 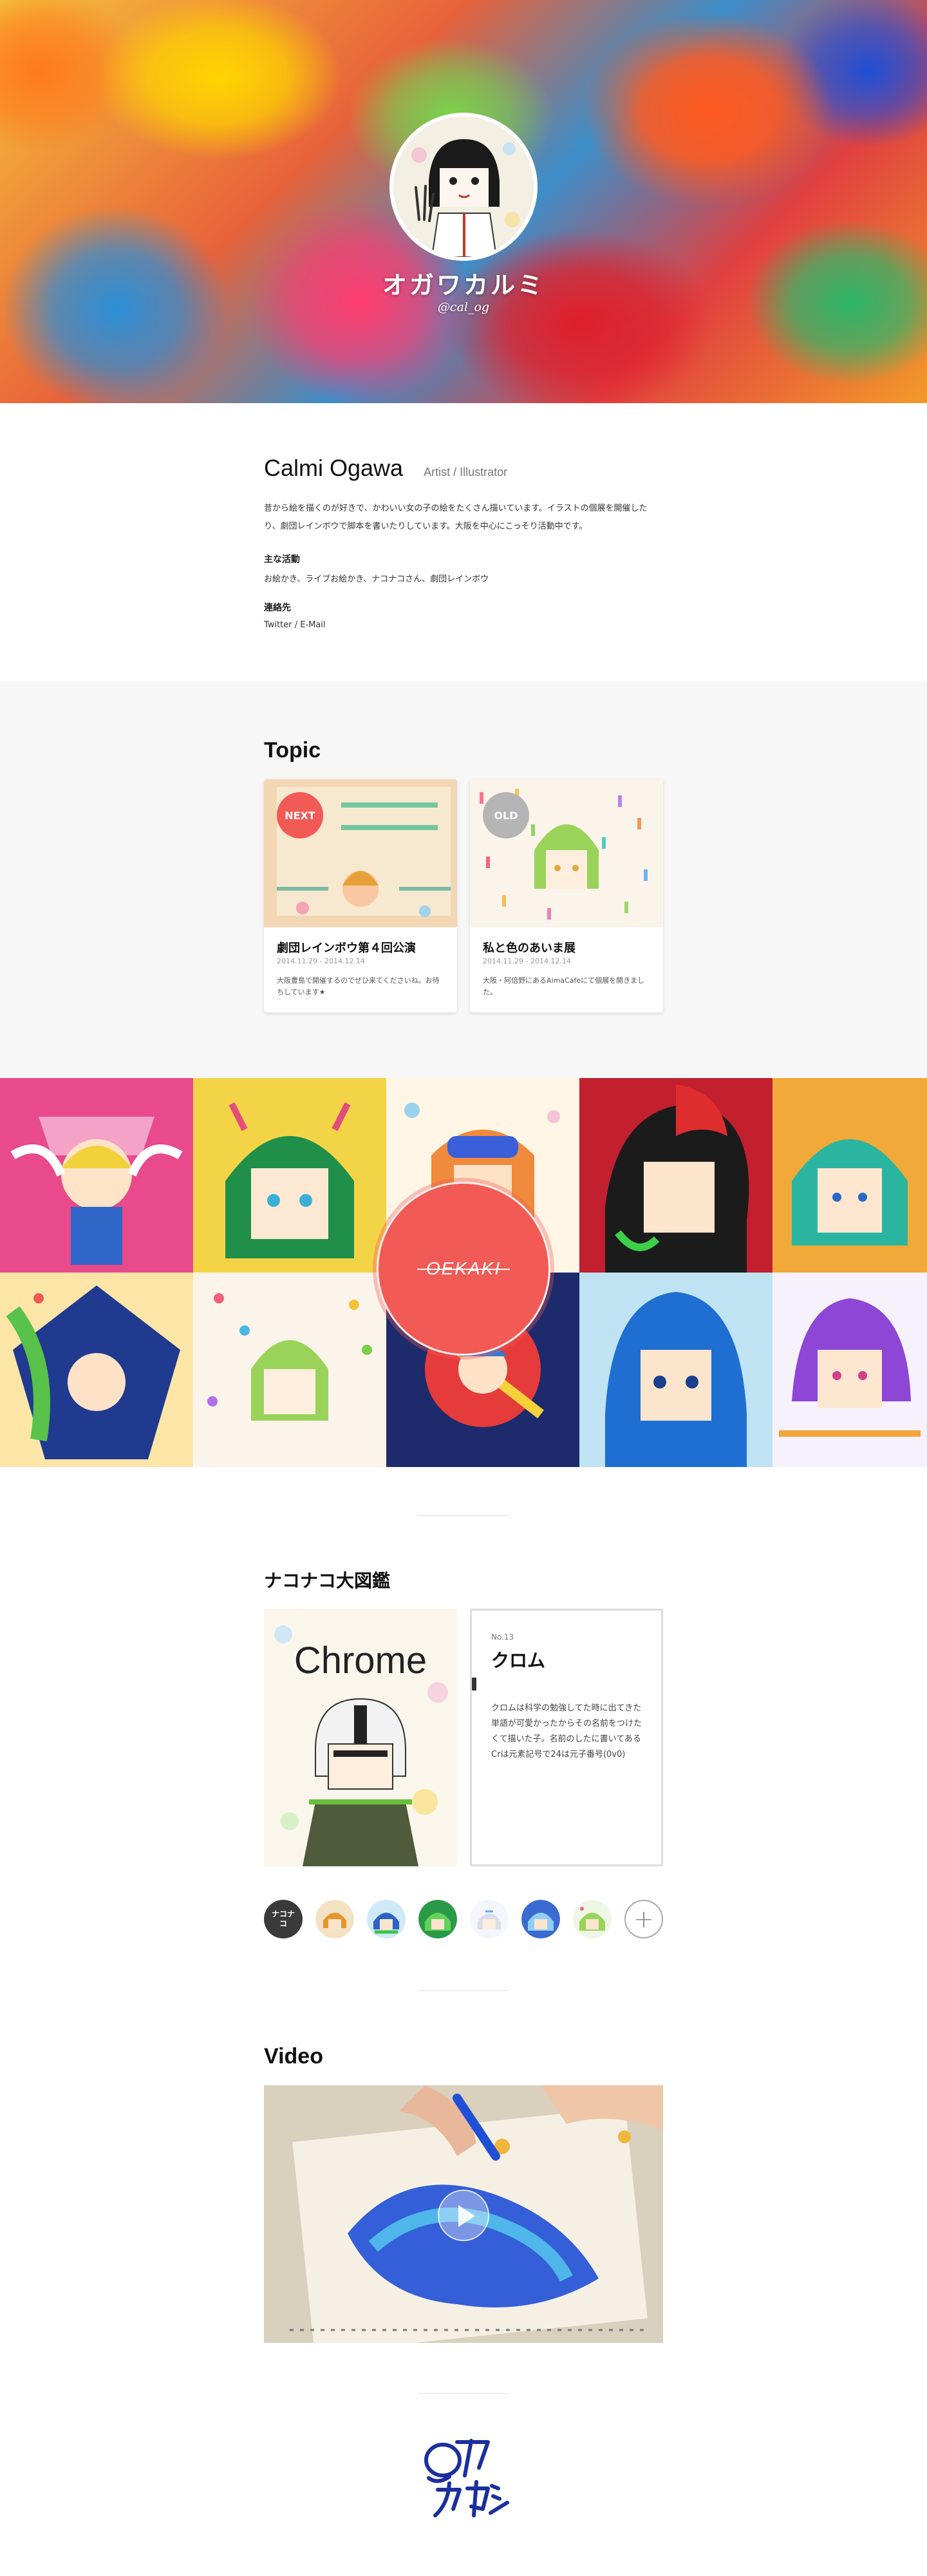 I want to click on topic-card-title: 劇団レインボウ第４回公演, so click(x=346, y=948).